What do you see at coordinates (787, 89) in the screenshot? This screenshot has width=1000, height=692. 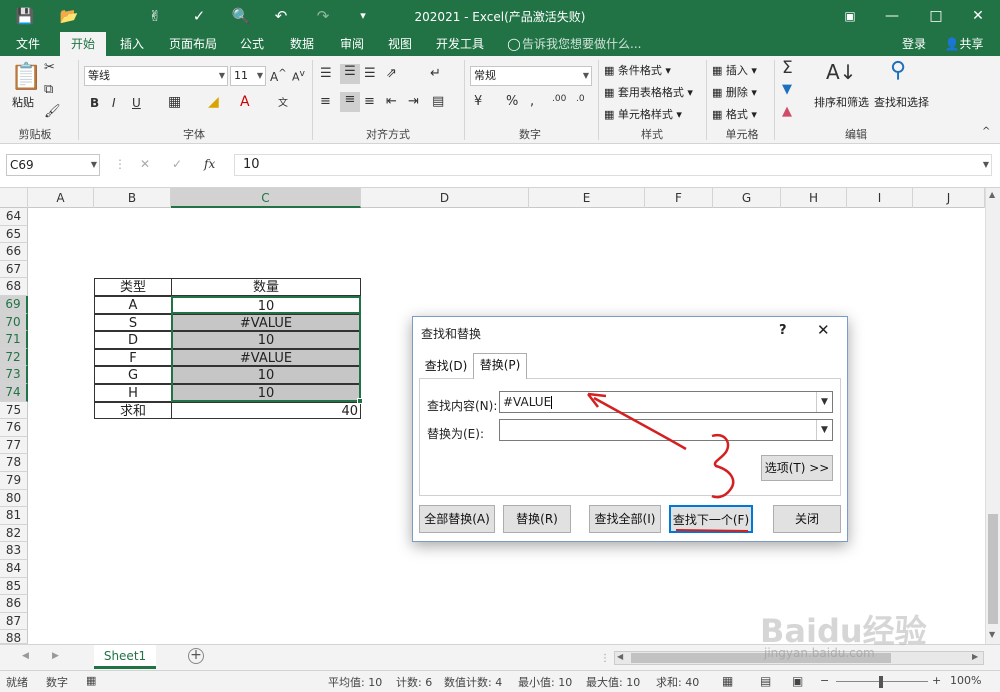 I see `fill-icon: ▼` at bounding box center [787, 89].